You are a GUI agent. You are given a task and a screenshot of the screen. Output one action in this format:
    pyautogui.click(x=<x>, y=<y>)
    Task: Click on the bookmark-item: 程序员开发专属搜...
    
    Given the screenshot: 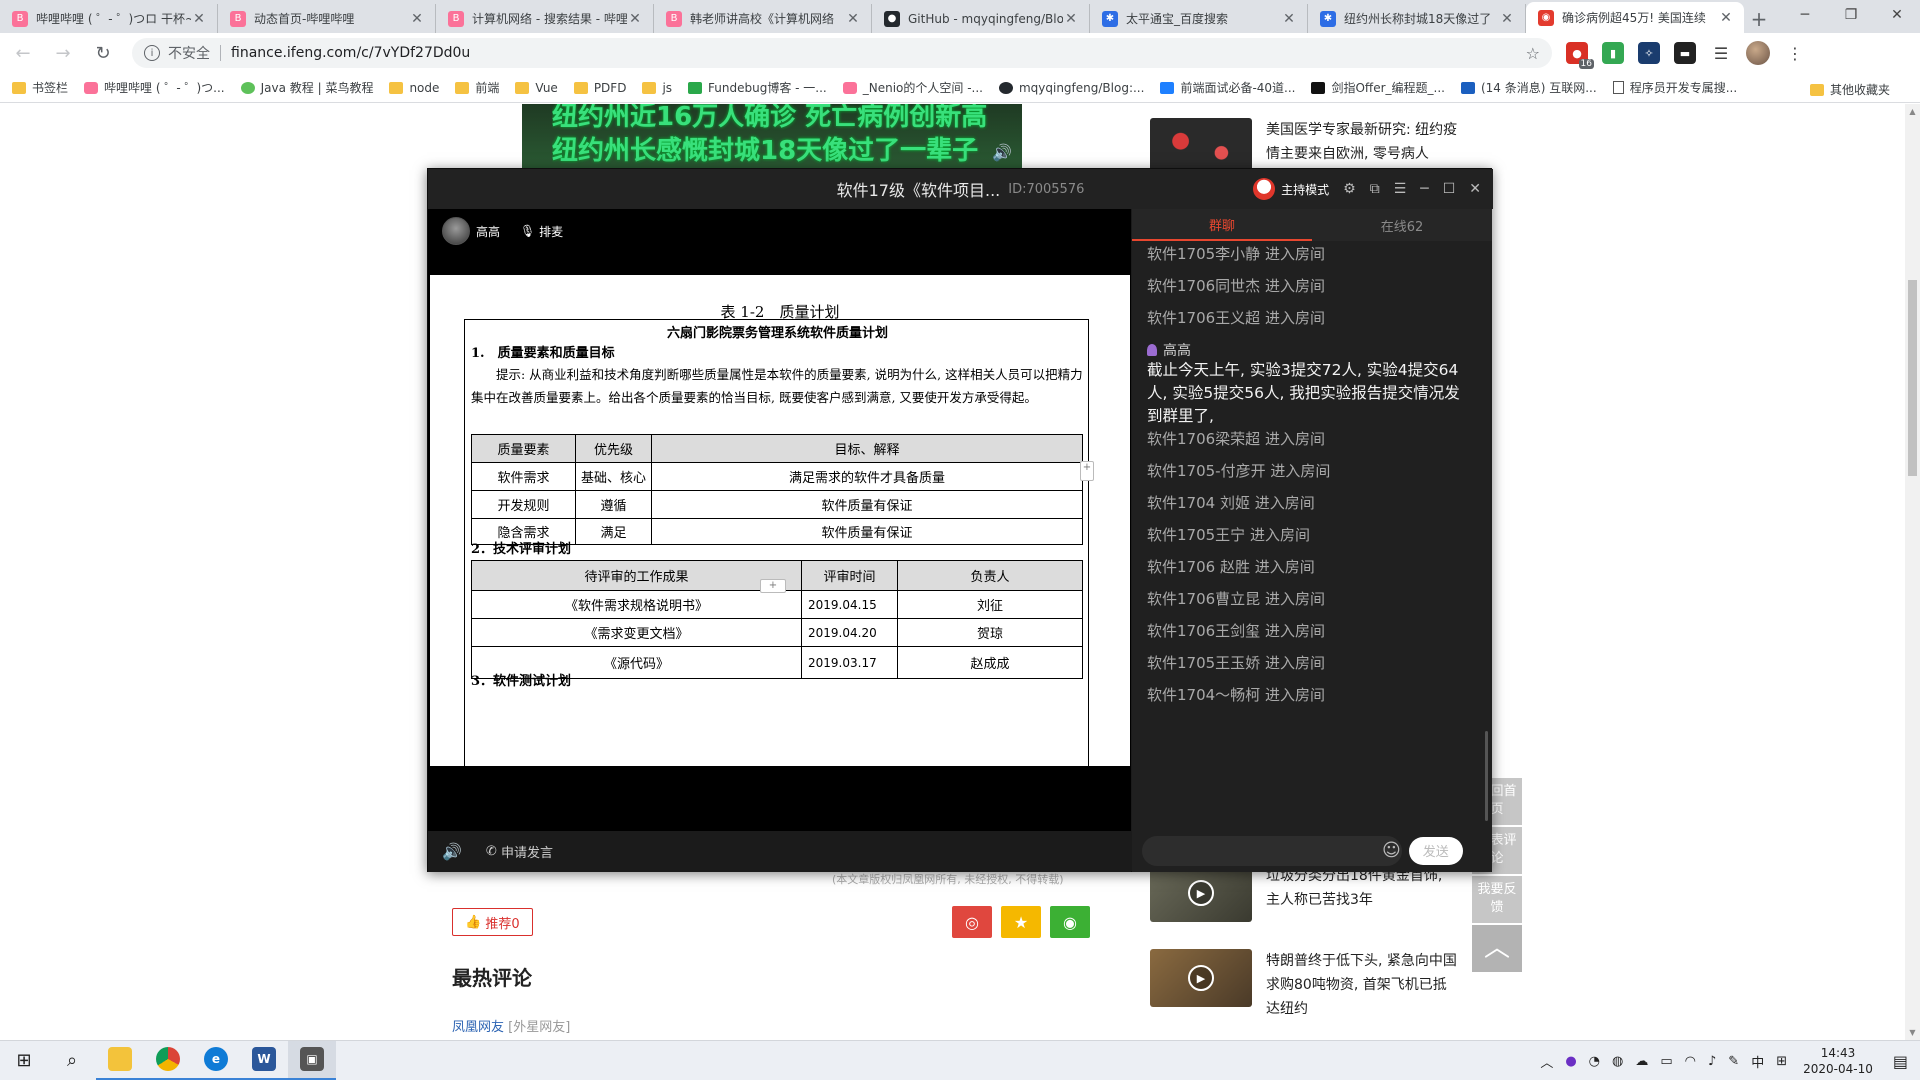 What is the action you would take?
    pyautogui.click(x=1674, y=87)
    